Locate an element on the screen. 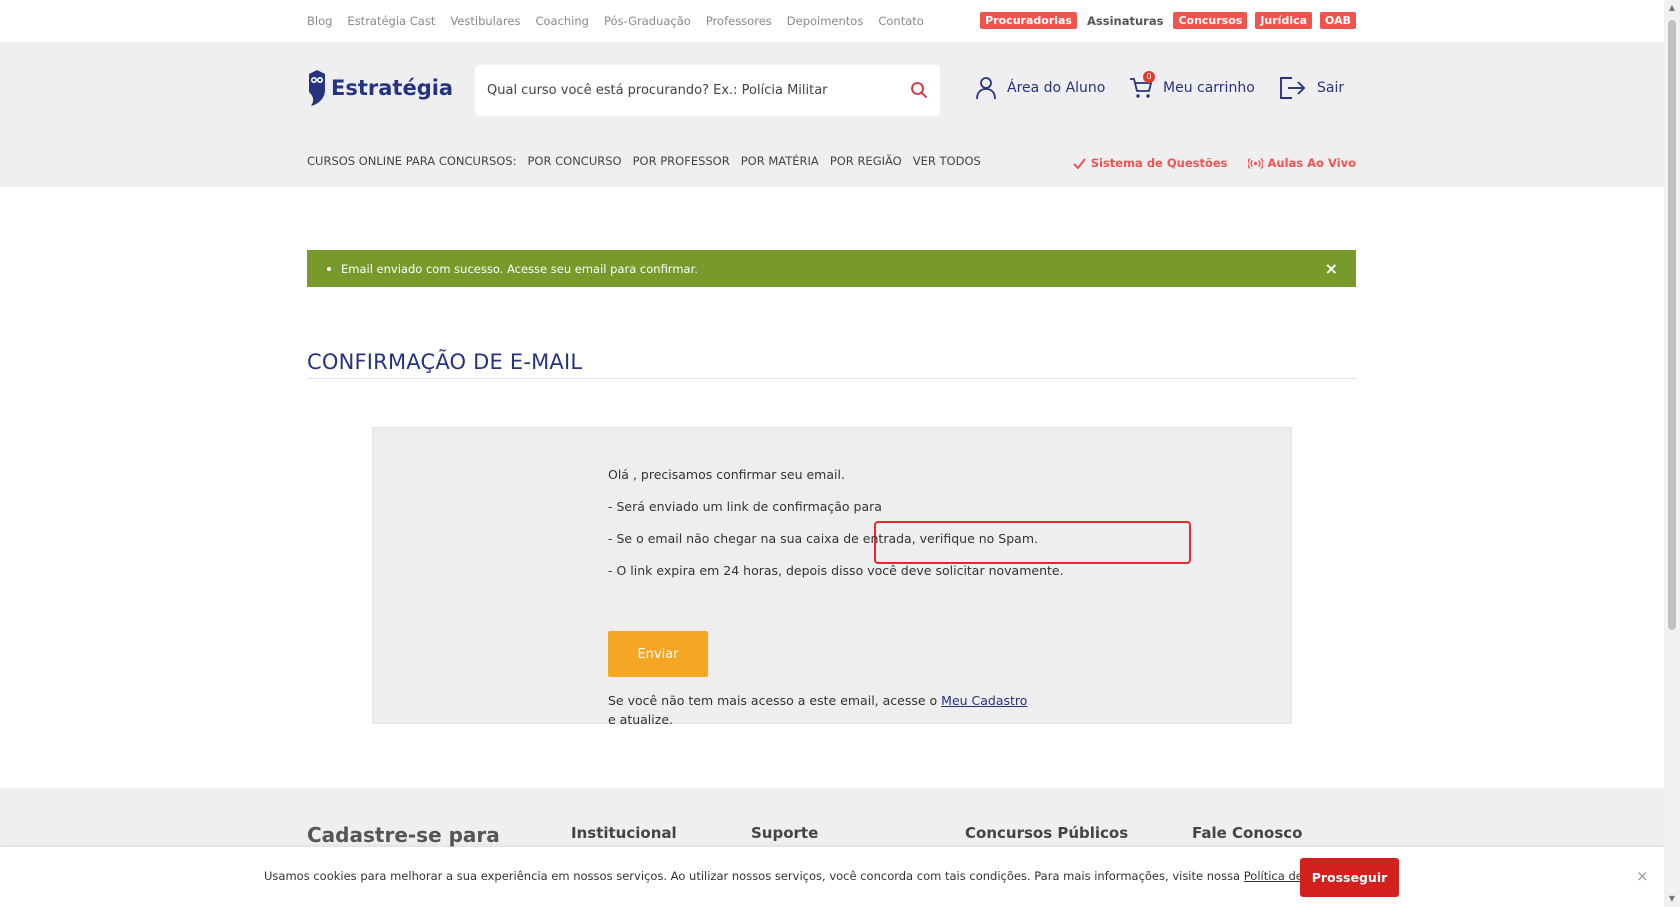 Image resolution: width=1680 pixels, height=907 pixels. live-classes-label: Aulas Ao Vivo is located at coordinates (1311, 163).